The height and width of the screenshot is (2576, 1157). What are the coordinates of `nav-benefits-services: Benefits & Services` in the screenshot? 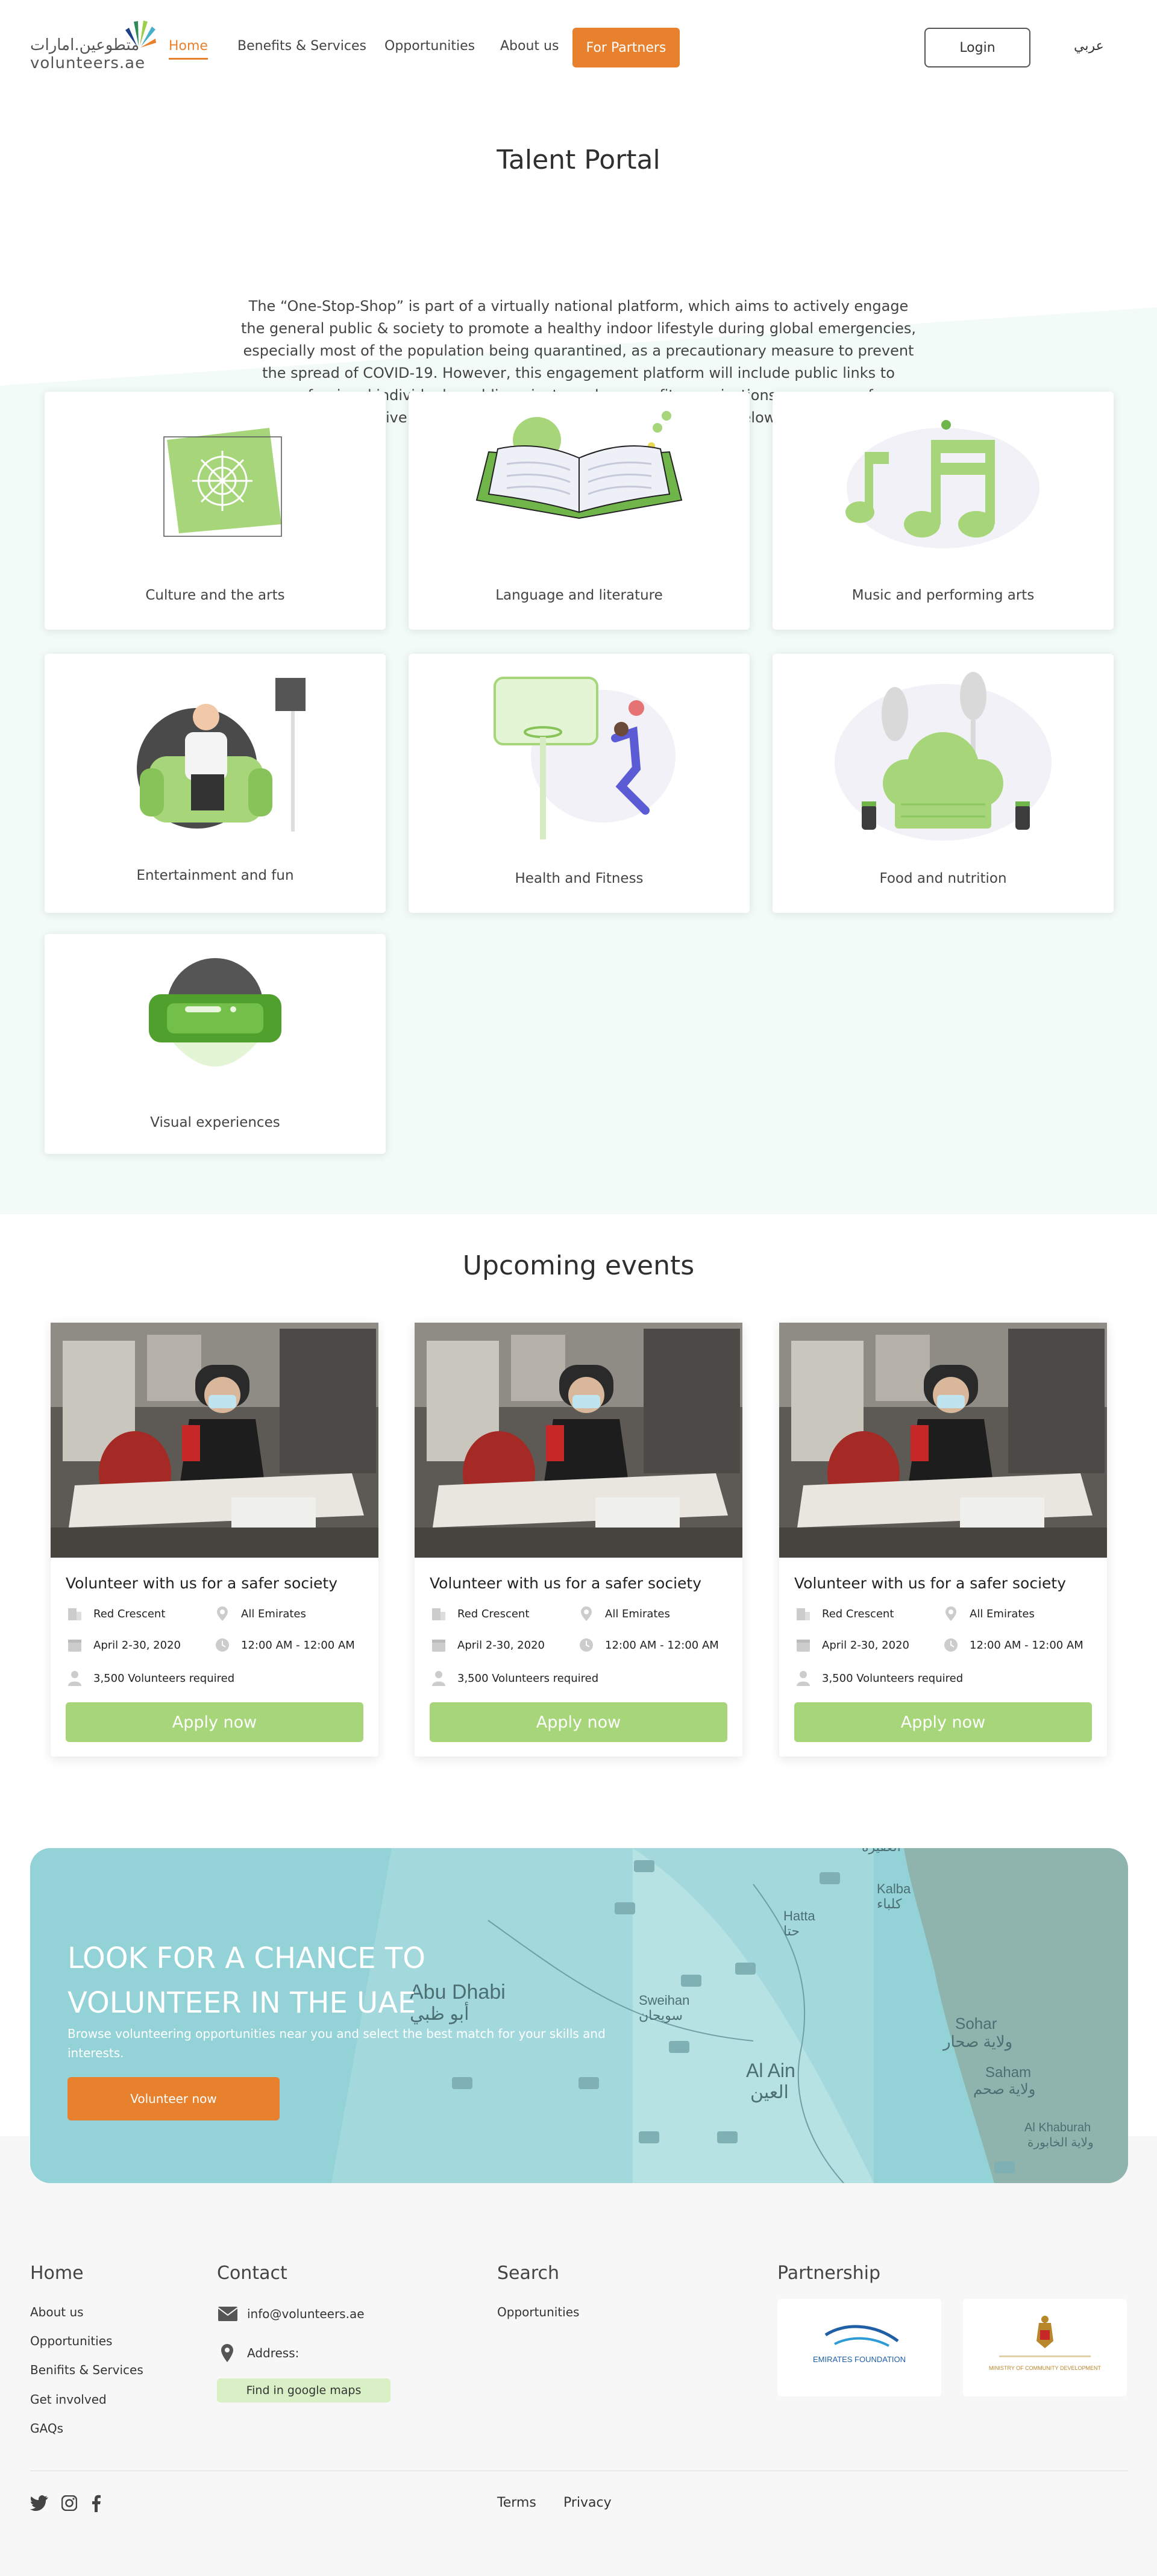 It's located at (302, 46).